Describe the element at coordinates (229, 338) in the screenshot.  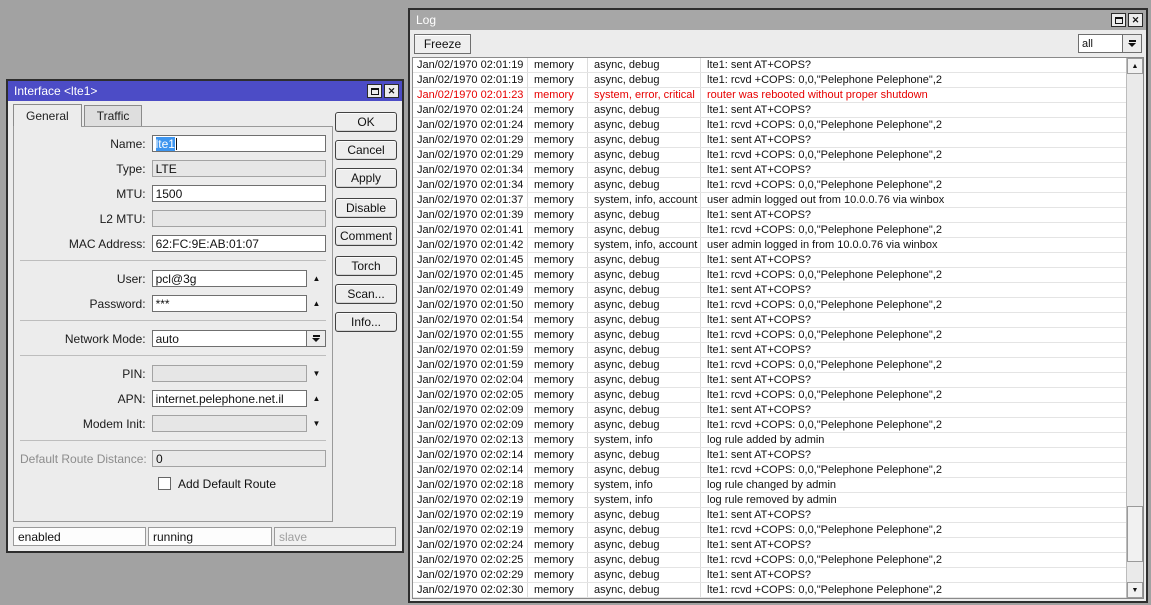
I see `network-mode-field: auto` at that location.